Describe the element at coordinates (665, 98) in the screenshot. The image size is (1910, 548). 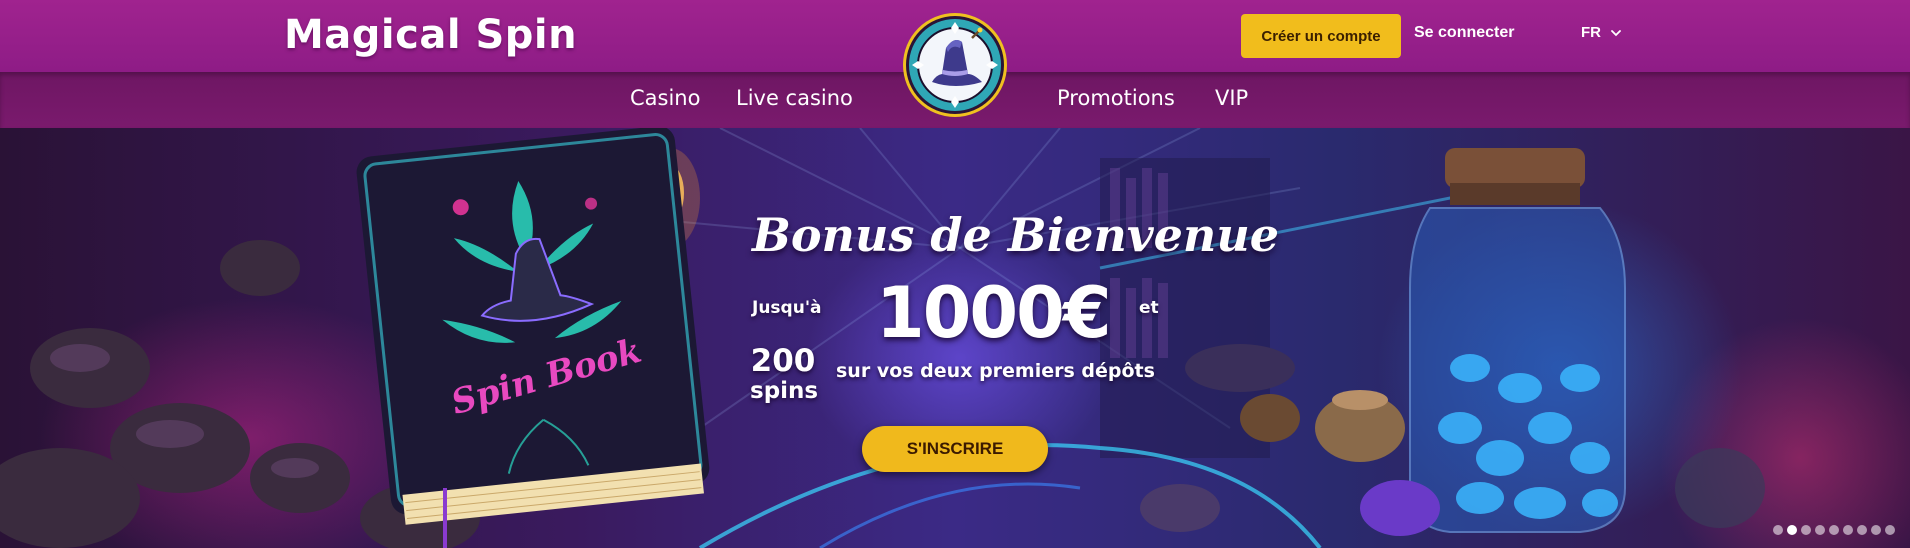
I see `nav-item-casino: Casino` at that location.